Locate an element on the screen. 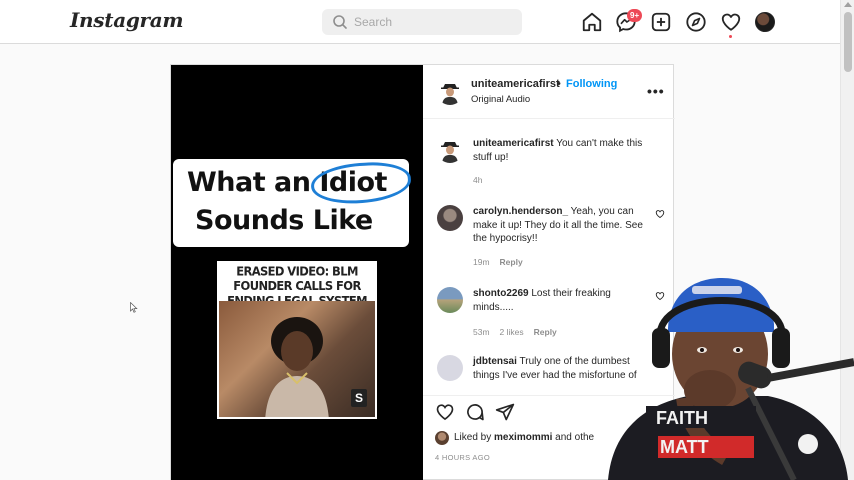 The height and width of the screenshot is (480, 854). comment-time: 4h is located at coordinates (477, 180).